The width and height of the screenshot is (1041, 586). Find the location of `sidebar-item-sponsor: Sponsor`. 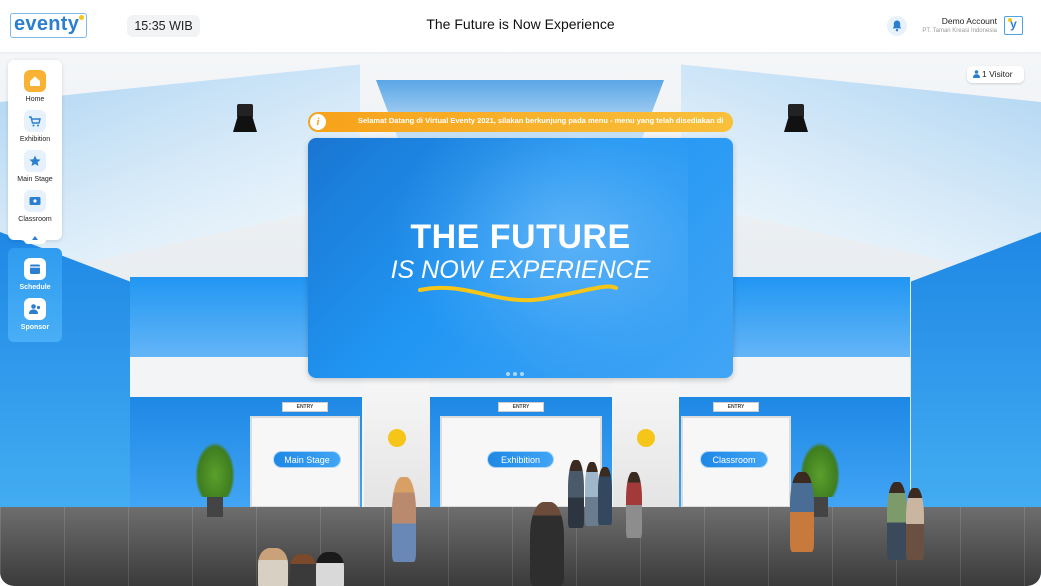

sidebar-item-sponsor: Sponsor is located at coordinates (35, 314).